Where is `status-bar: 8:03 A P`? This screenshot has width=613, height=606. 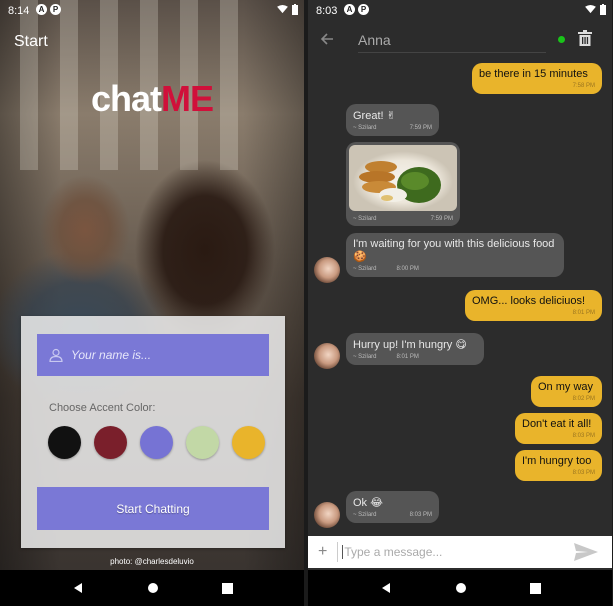
status-bar: 8:03 A P is located at coordinates (460, 11).